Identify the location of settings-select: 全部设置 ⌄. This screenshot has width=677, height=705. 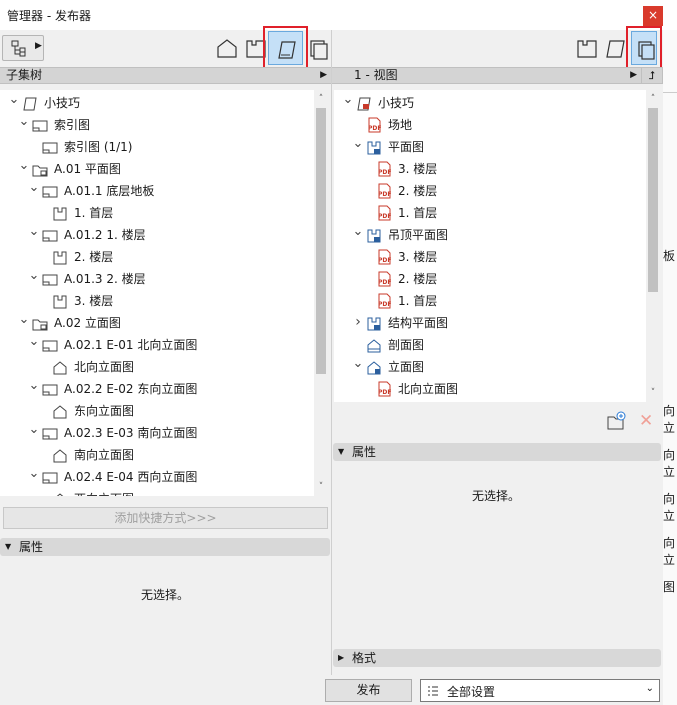
(540, 690).